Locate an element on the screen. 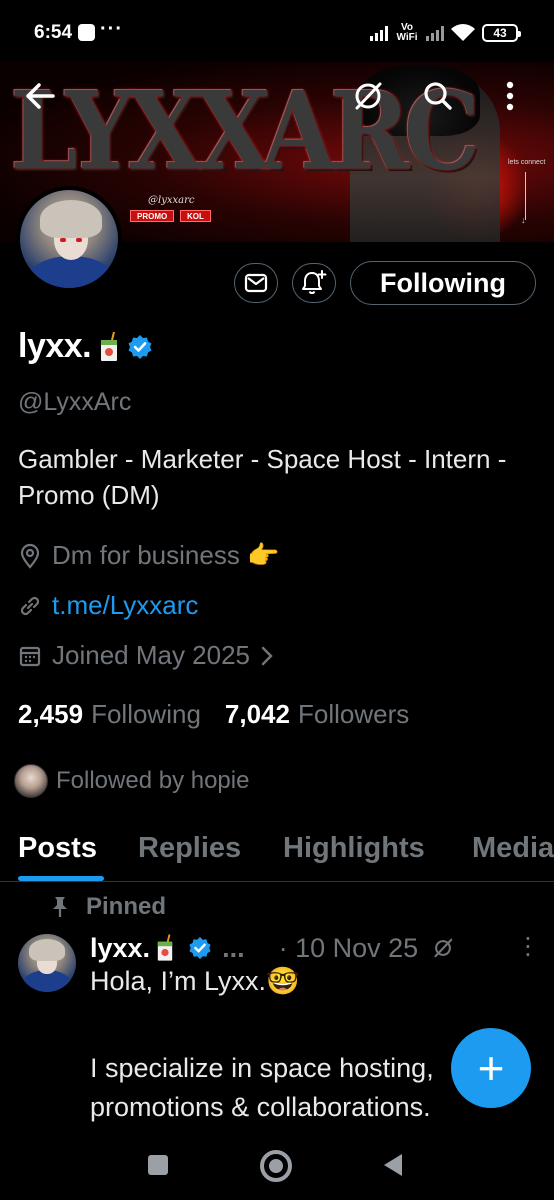  tab-highlights: Highlights is located at coordinates (354, 848).